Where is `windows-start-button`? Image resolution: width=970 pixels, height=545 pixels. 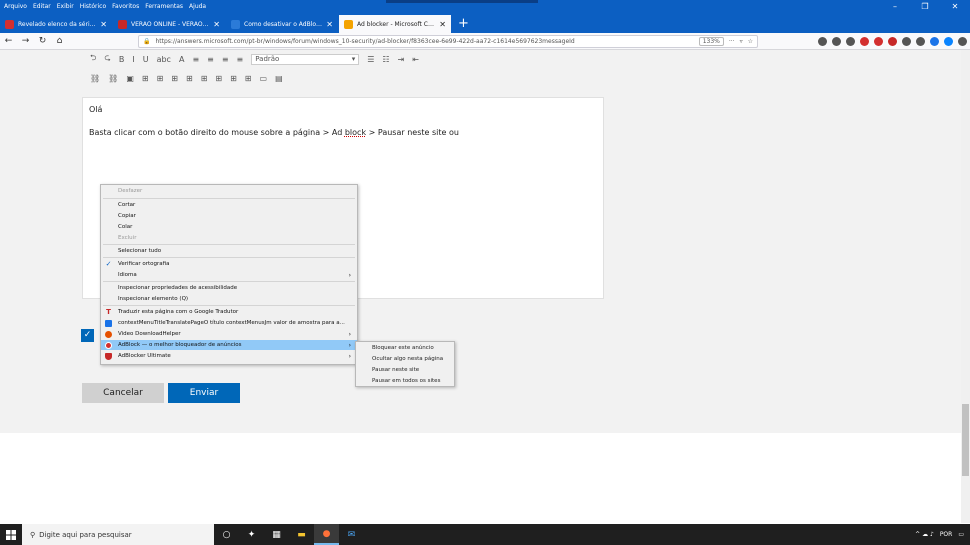 windows-start-button is located at coordinates (11, 534).